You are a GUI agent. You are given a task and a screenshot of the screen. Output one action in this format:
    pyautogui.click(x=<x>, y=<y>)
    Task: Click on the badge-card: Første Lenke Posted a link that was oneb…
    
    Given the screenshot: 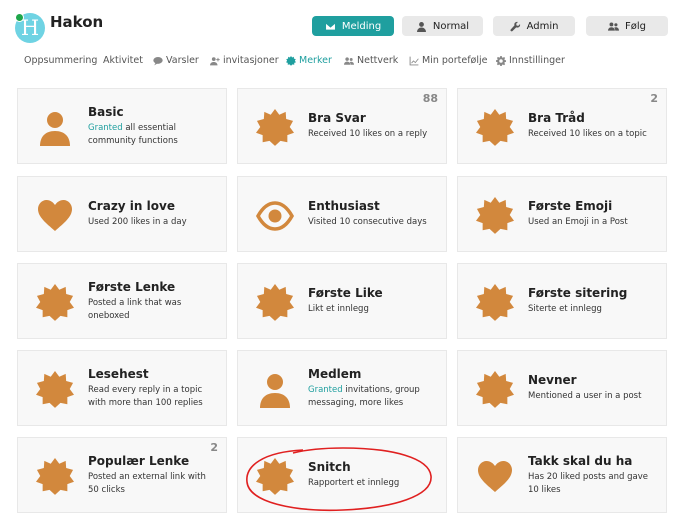 What is the action you would take?
    pyautogui.click(x=122, y=301)
    